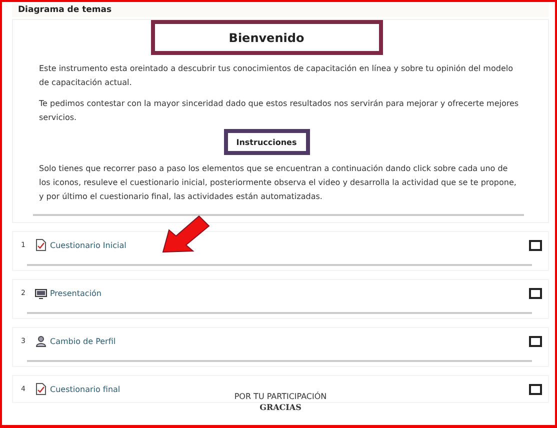  What do you see at coordinates (41, 341) in the screenshot?
I see `profile-icon` at bounding box center [41, 341].